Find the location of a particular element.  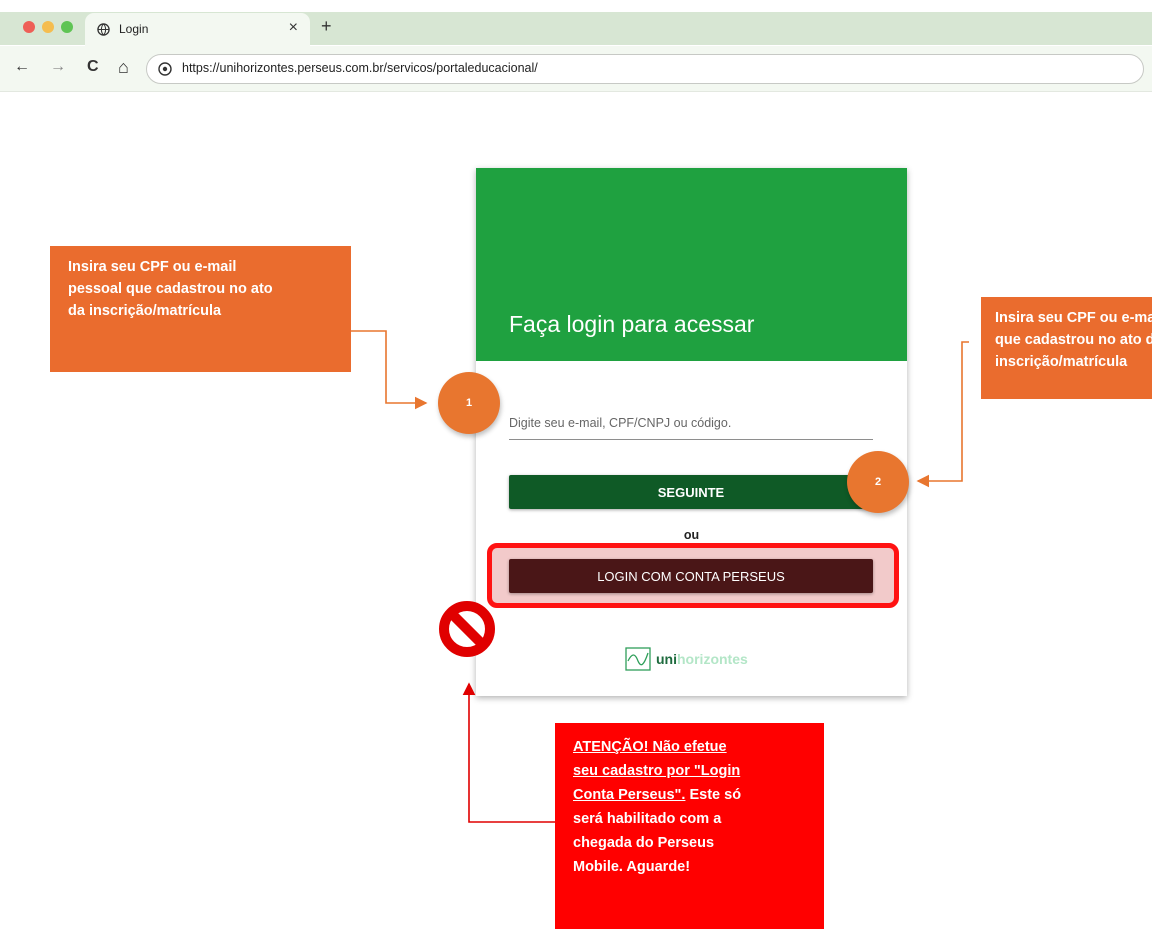

logo-text: unihorizontes is located at coordinates (702, 659).